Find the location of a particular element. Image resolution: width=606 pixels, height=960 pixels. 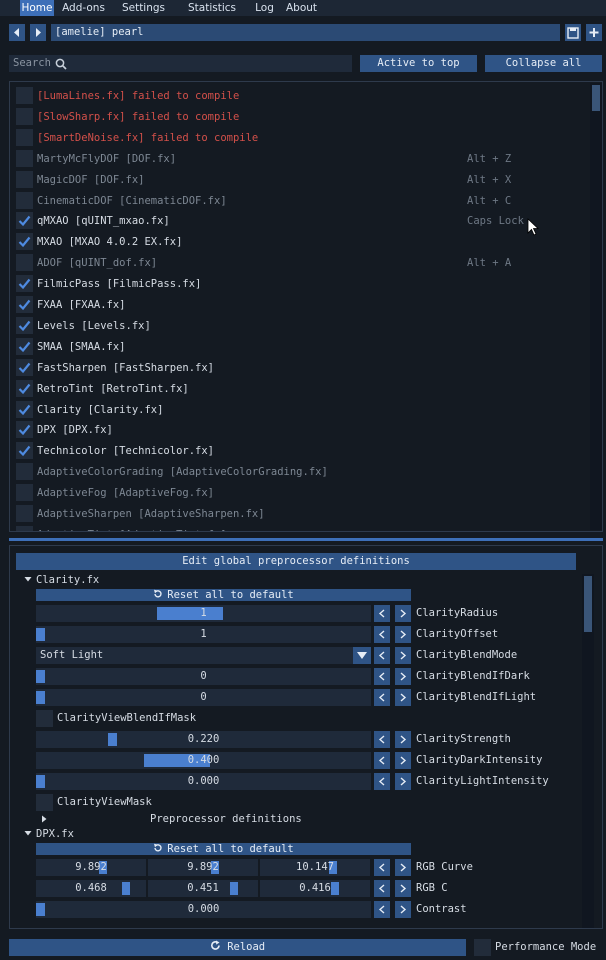

effect-row: SMAA [SMAA.fx] is located at coordinates (301, 347).